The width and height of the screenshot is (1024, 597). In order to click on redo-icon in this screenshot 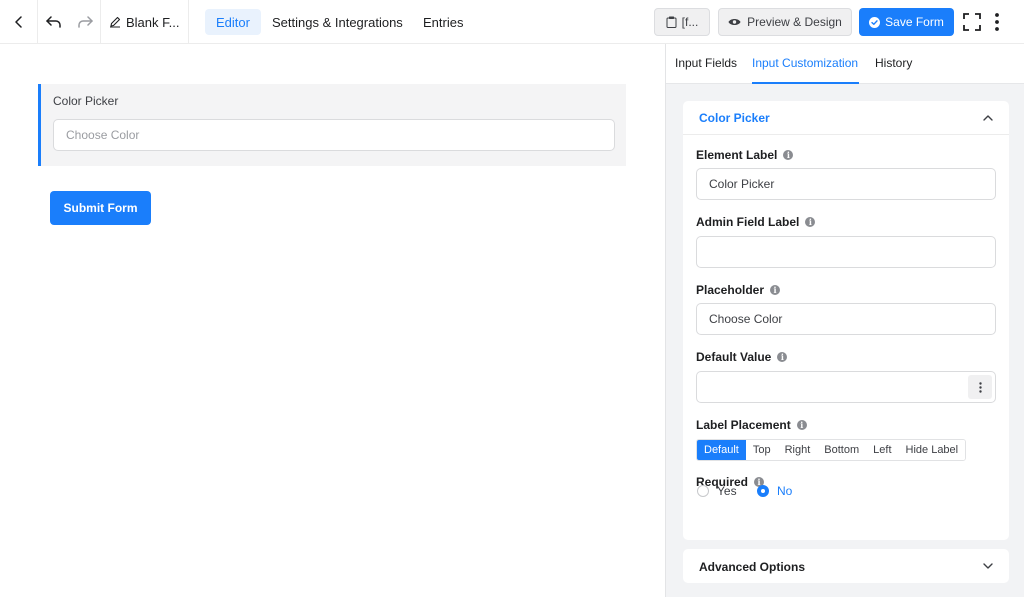, I will do `click(85, 22)`.